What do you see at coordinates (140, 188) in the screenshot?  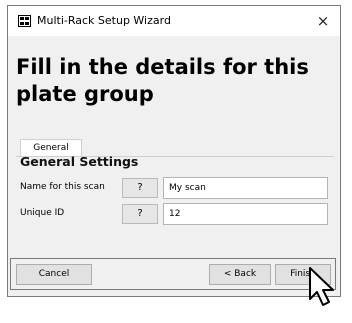 I see `name-help-button: ?` at bounding box center [140, 188].